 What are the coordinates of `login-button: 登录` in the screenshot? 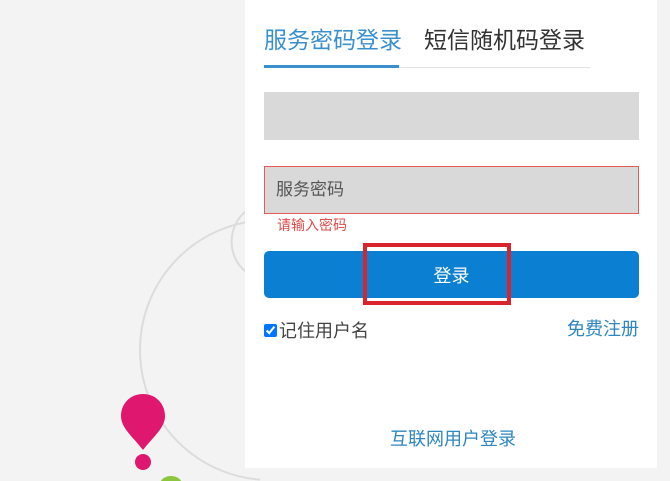 It's located at (451, 274).